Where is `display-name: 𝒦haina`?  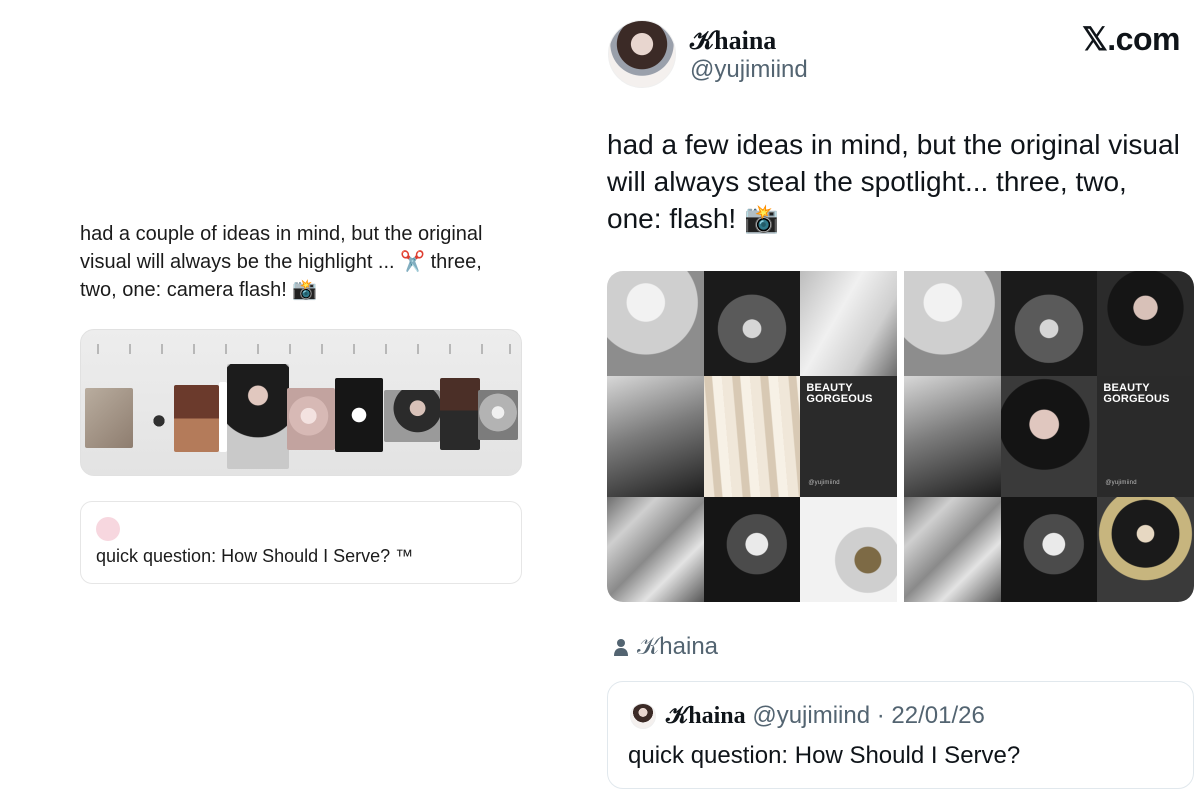
display-name: 𝒦haina is located at coordinates (733, 41).